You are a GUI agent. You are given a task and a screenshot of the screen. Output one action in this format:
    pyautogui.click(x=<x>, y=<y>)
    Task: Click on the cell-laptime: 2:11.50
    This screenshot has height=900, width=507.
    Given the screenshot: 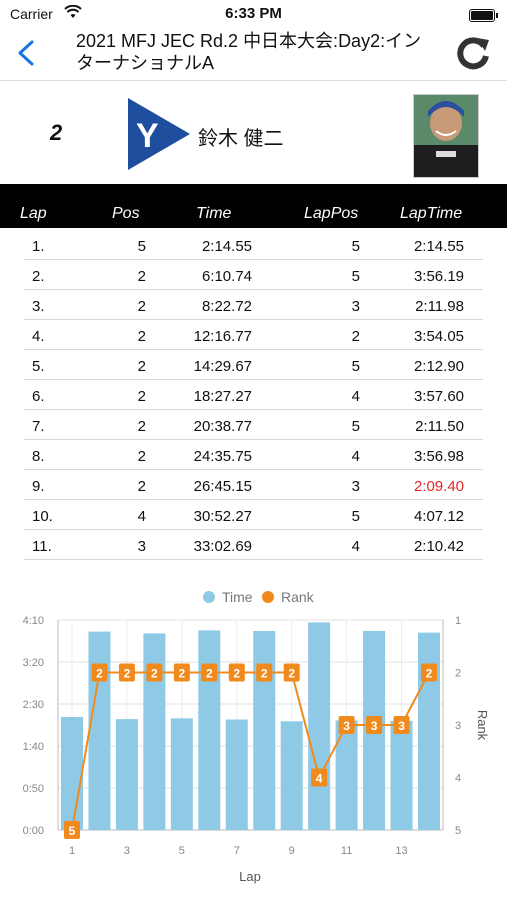 What is the action you would take?
    pyautogui.click(x=439, y=426)
    